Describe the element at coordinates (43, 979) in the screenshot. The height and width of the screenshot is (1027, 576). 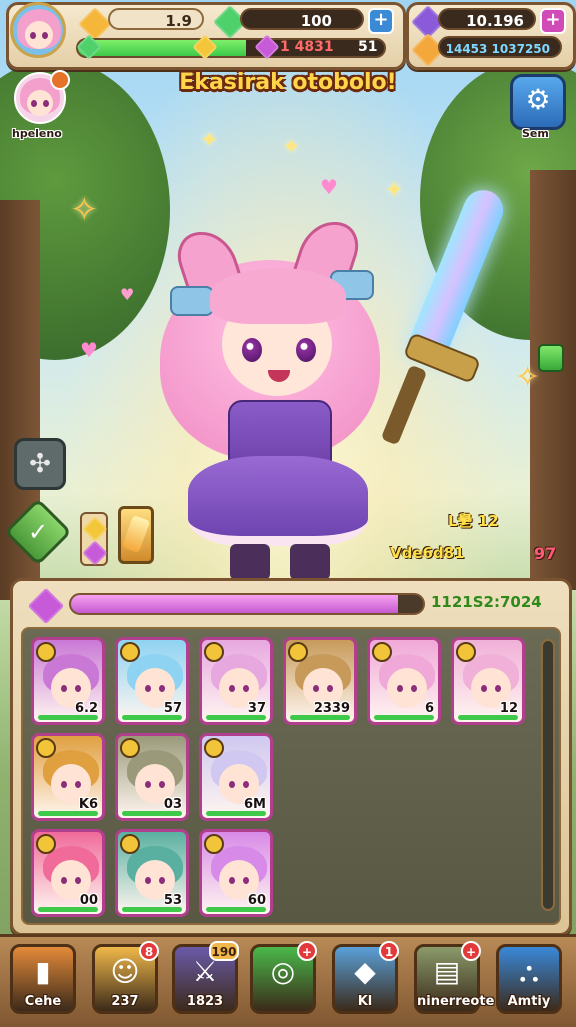
I see `nav-button-book: ▮ Cehe` at that location.